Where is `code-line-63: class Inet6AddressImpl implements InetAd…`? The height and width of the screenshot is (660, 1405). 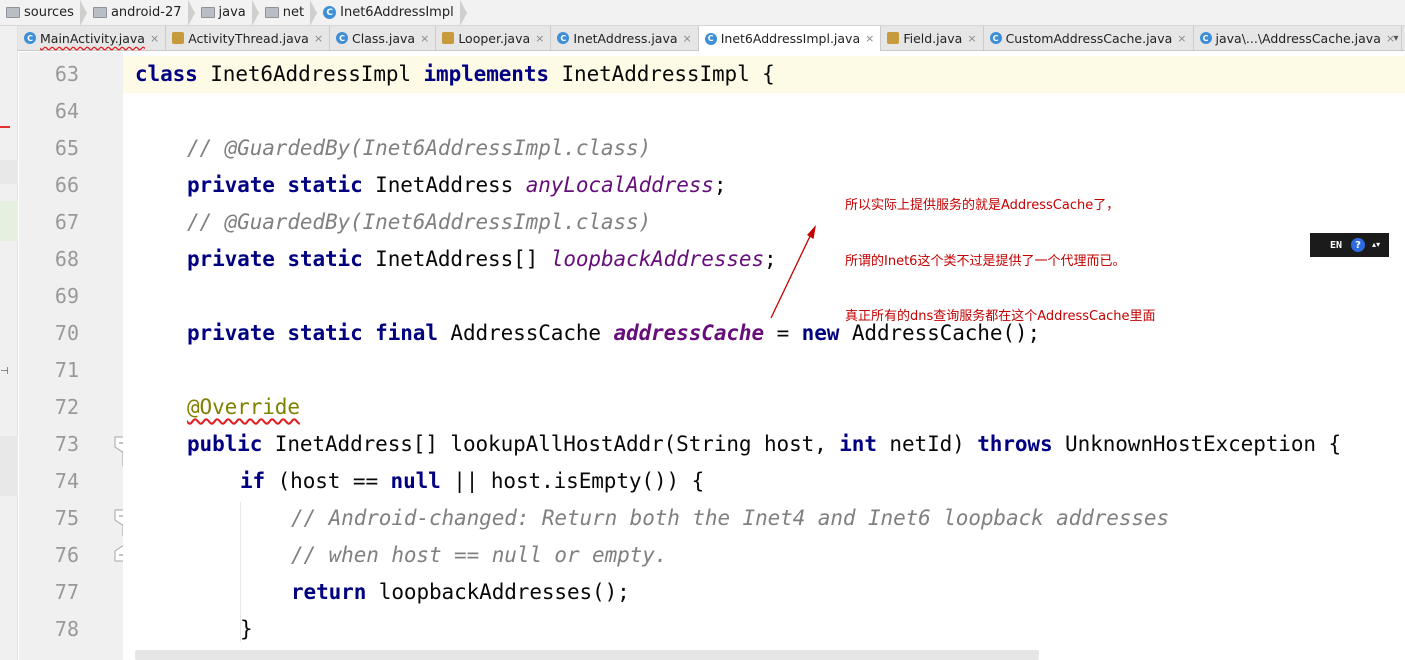 code-line-63: class Inet6AddressImpl implements InetAd… is located at coordinates (455, 74).